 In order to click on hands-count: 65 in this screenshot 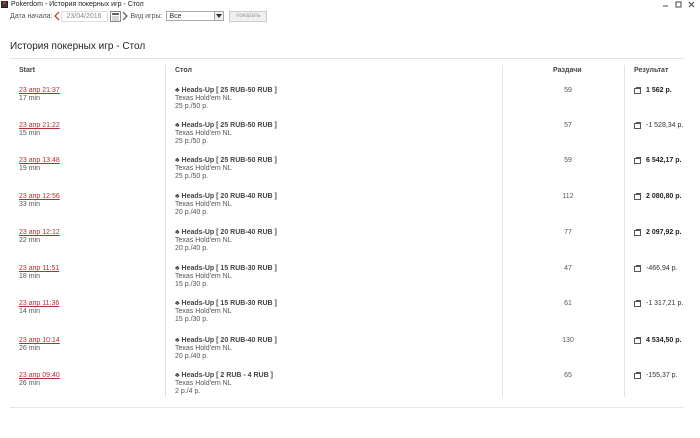, I will do `click(568, 375)`.